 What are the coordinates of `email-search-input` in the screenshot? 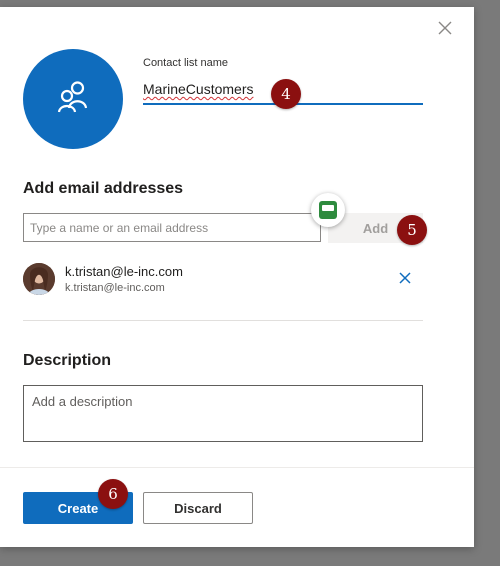 It's located at (172, 227).